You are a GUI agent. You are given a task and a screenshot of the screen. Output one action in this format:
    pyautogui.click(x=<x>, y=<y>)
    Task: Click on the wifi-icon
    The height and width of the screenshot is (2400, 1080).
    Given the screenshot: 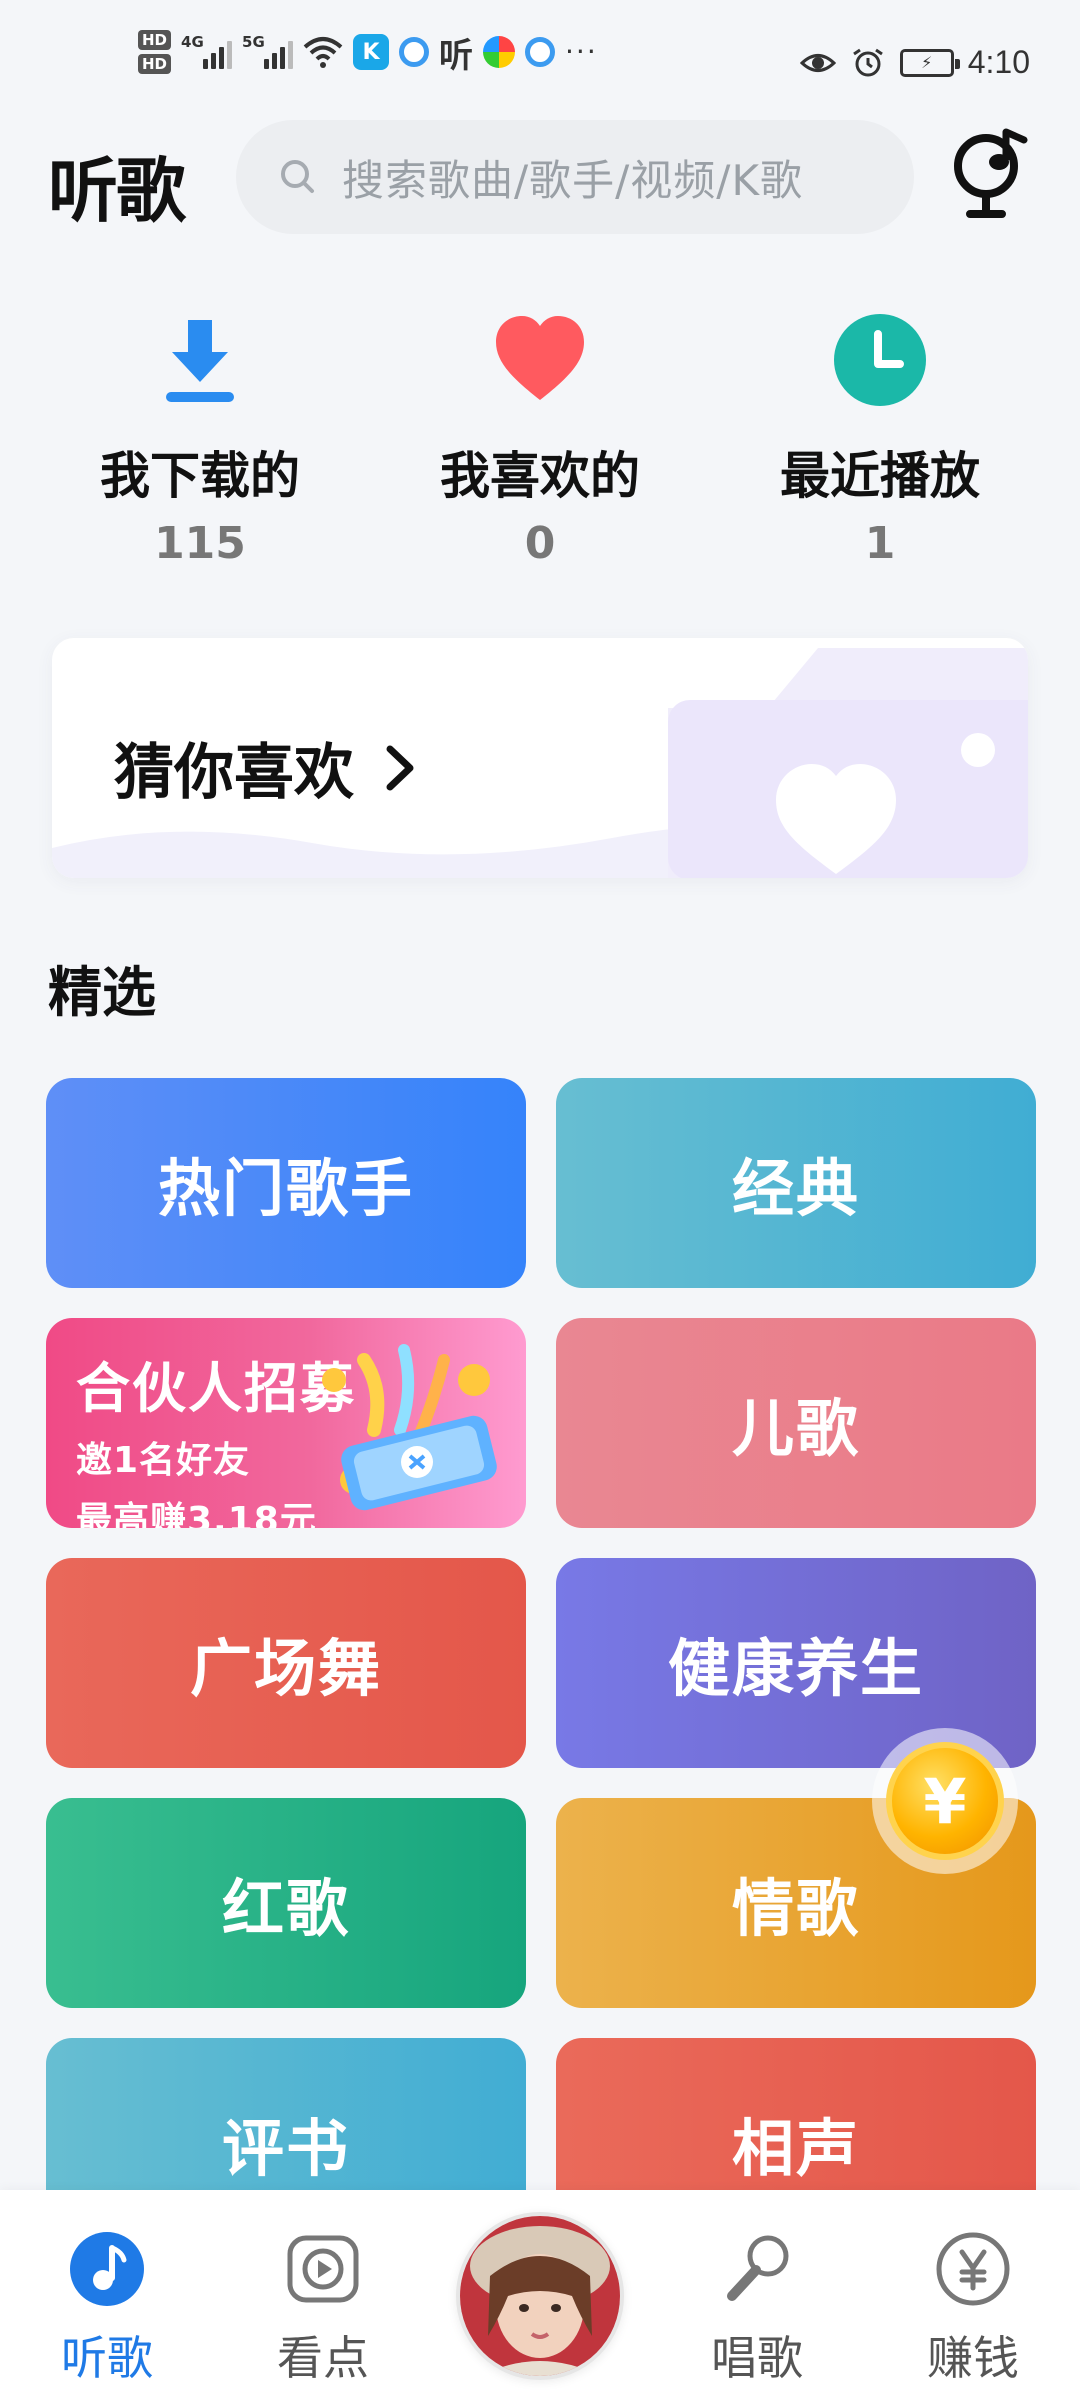 What is the action you would take?
    pyautogui.click(x=323, y=52)
    